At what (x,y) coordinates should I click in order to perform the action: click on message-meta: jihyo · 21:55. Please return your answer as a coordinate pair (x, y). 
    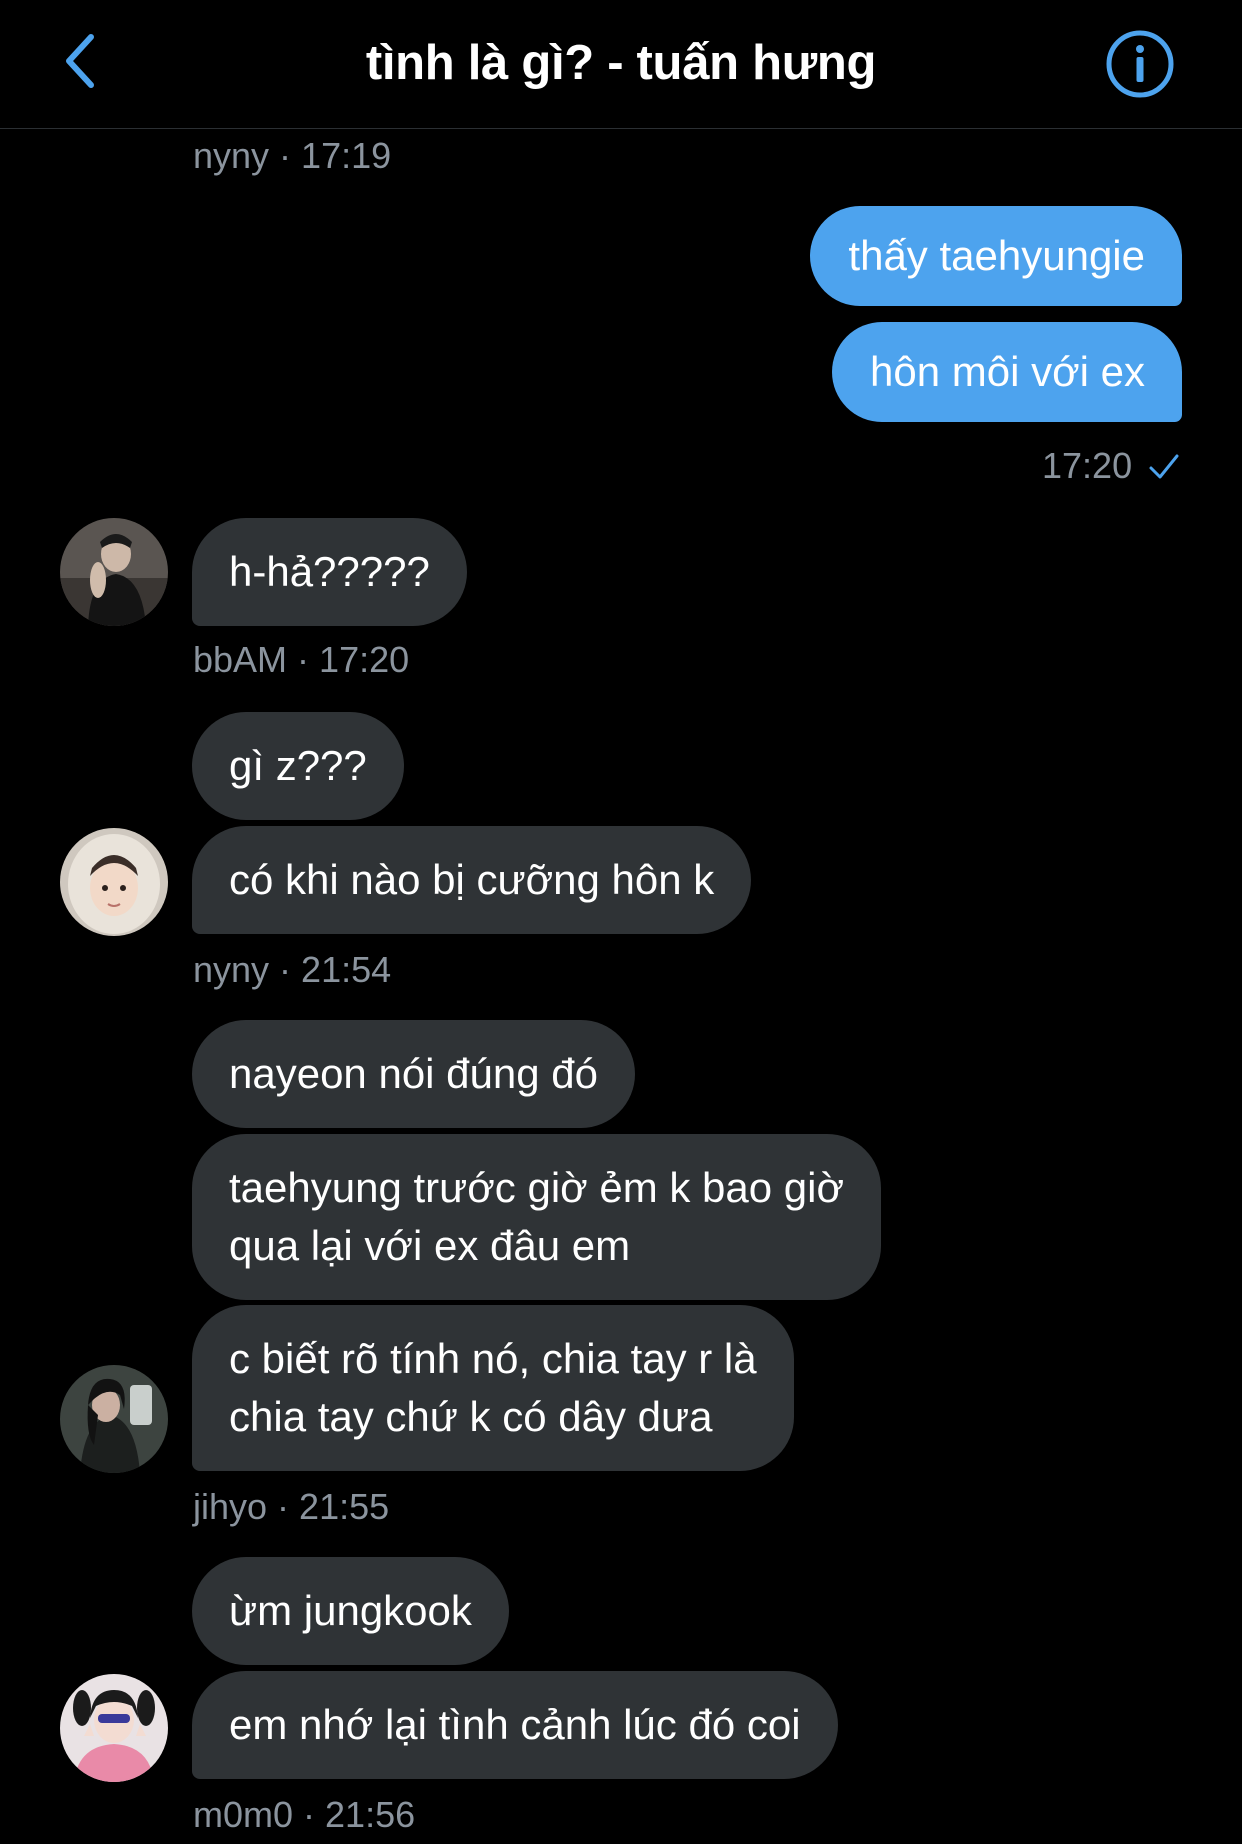
    Looking at the image, I should click on (291, 1507).